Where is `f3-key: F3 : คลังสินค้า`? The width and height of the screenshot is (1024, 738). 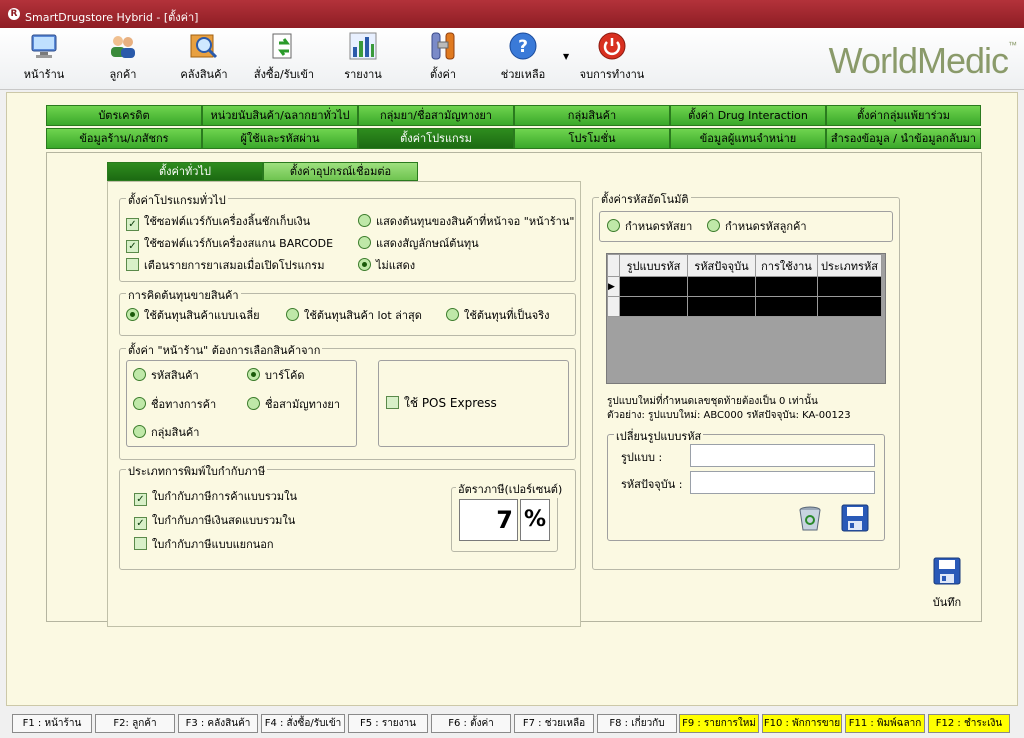 f3-key: F3 : คลังสินค้า is located at coordinates (218, 723).